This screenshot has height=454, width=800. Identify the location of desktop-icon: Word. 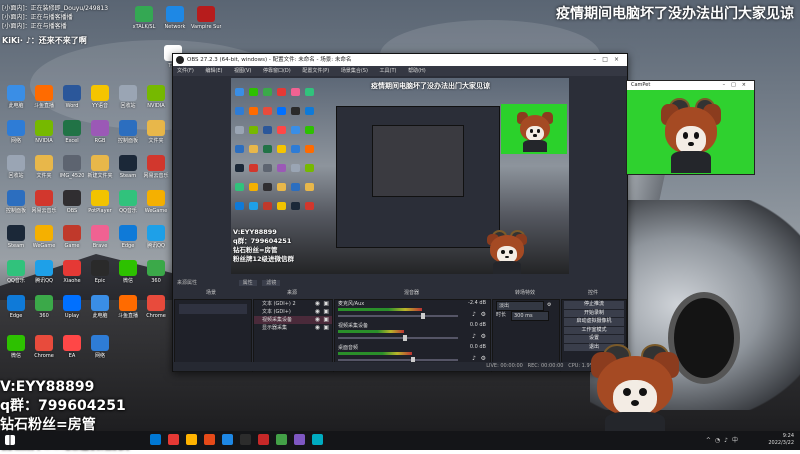
(72, 99).